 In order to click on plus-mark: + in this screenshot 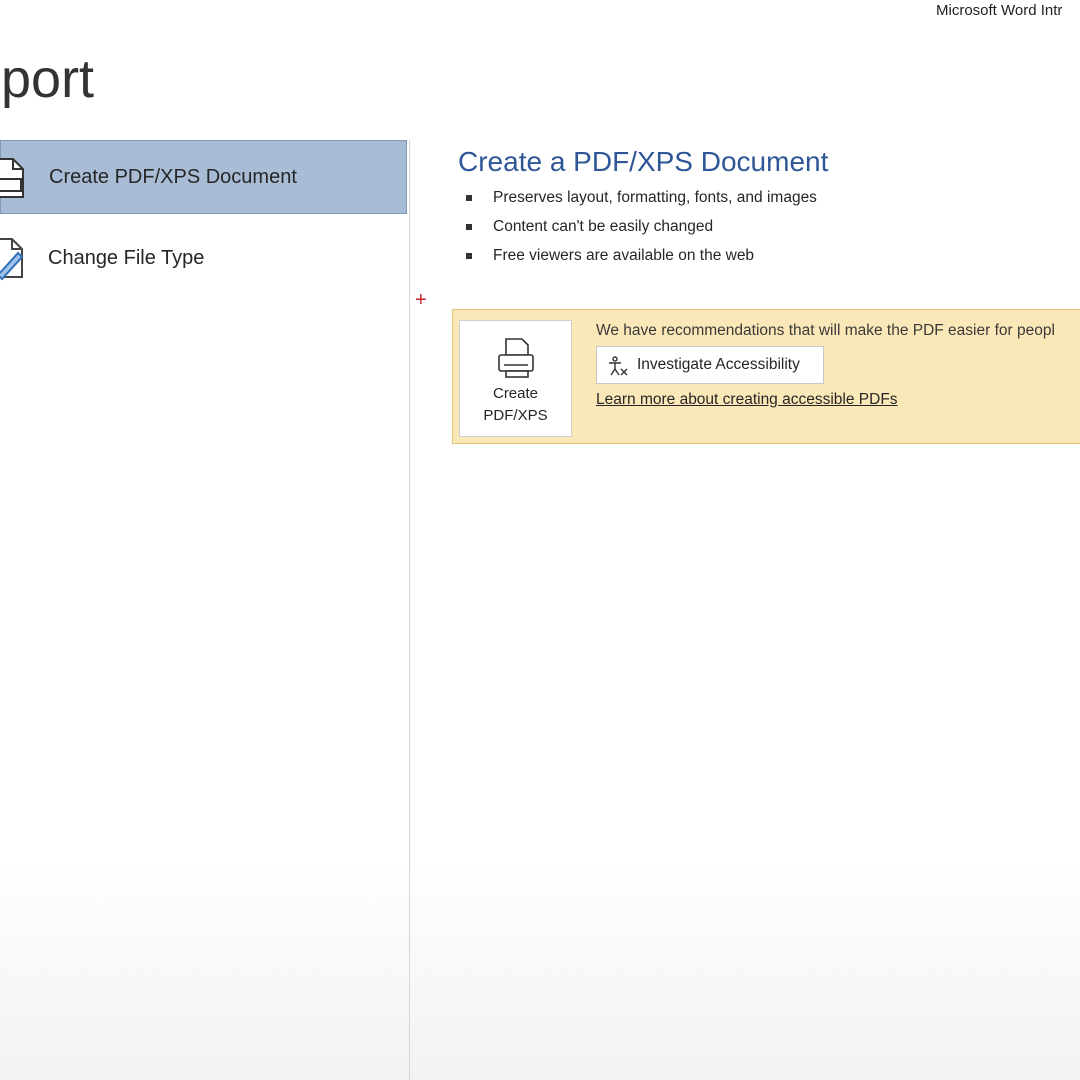, I will do `click(421, 300)`.